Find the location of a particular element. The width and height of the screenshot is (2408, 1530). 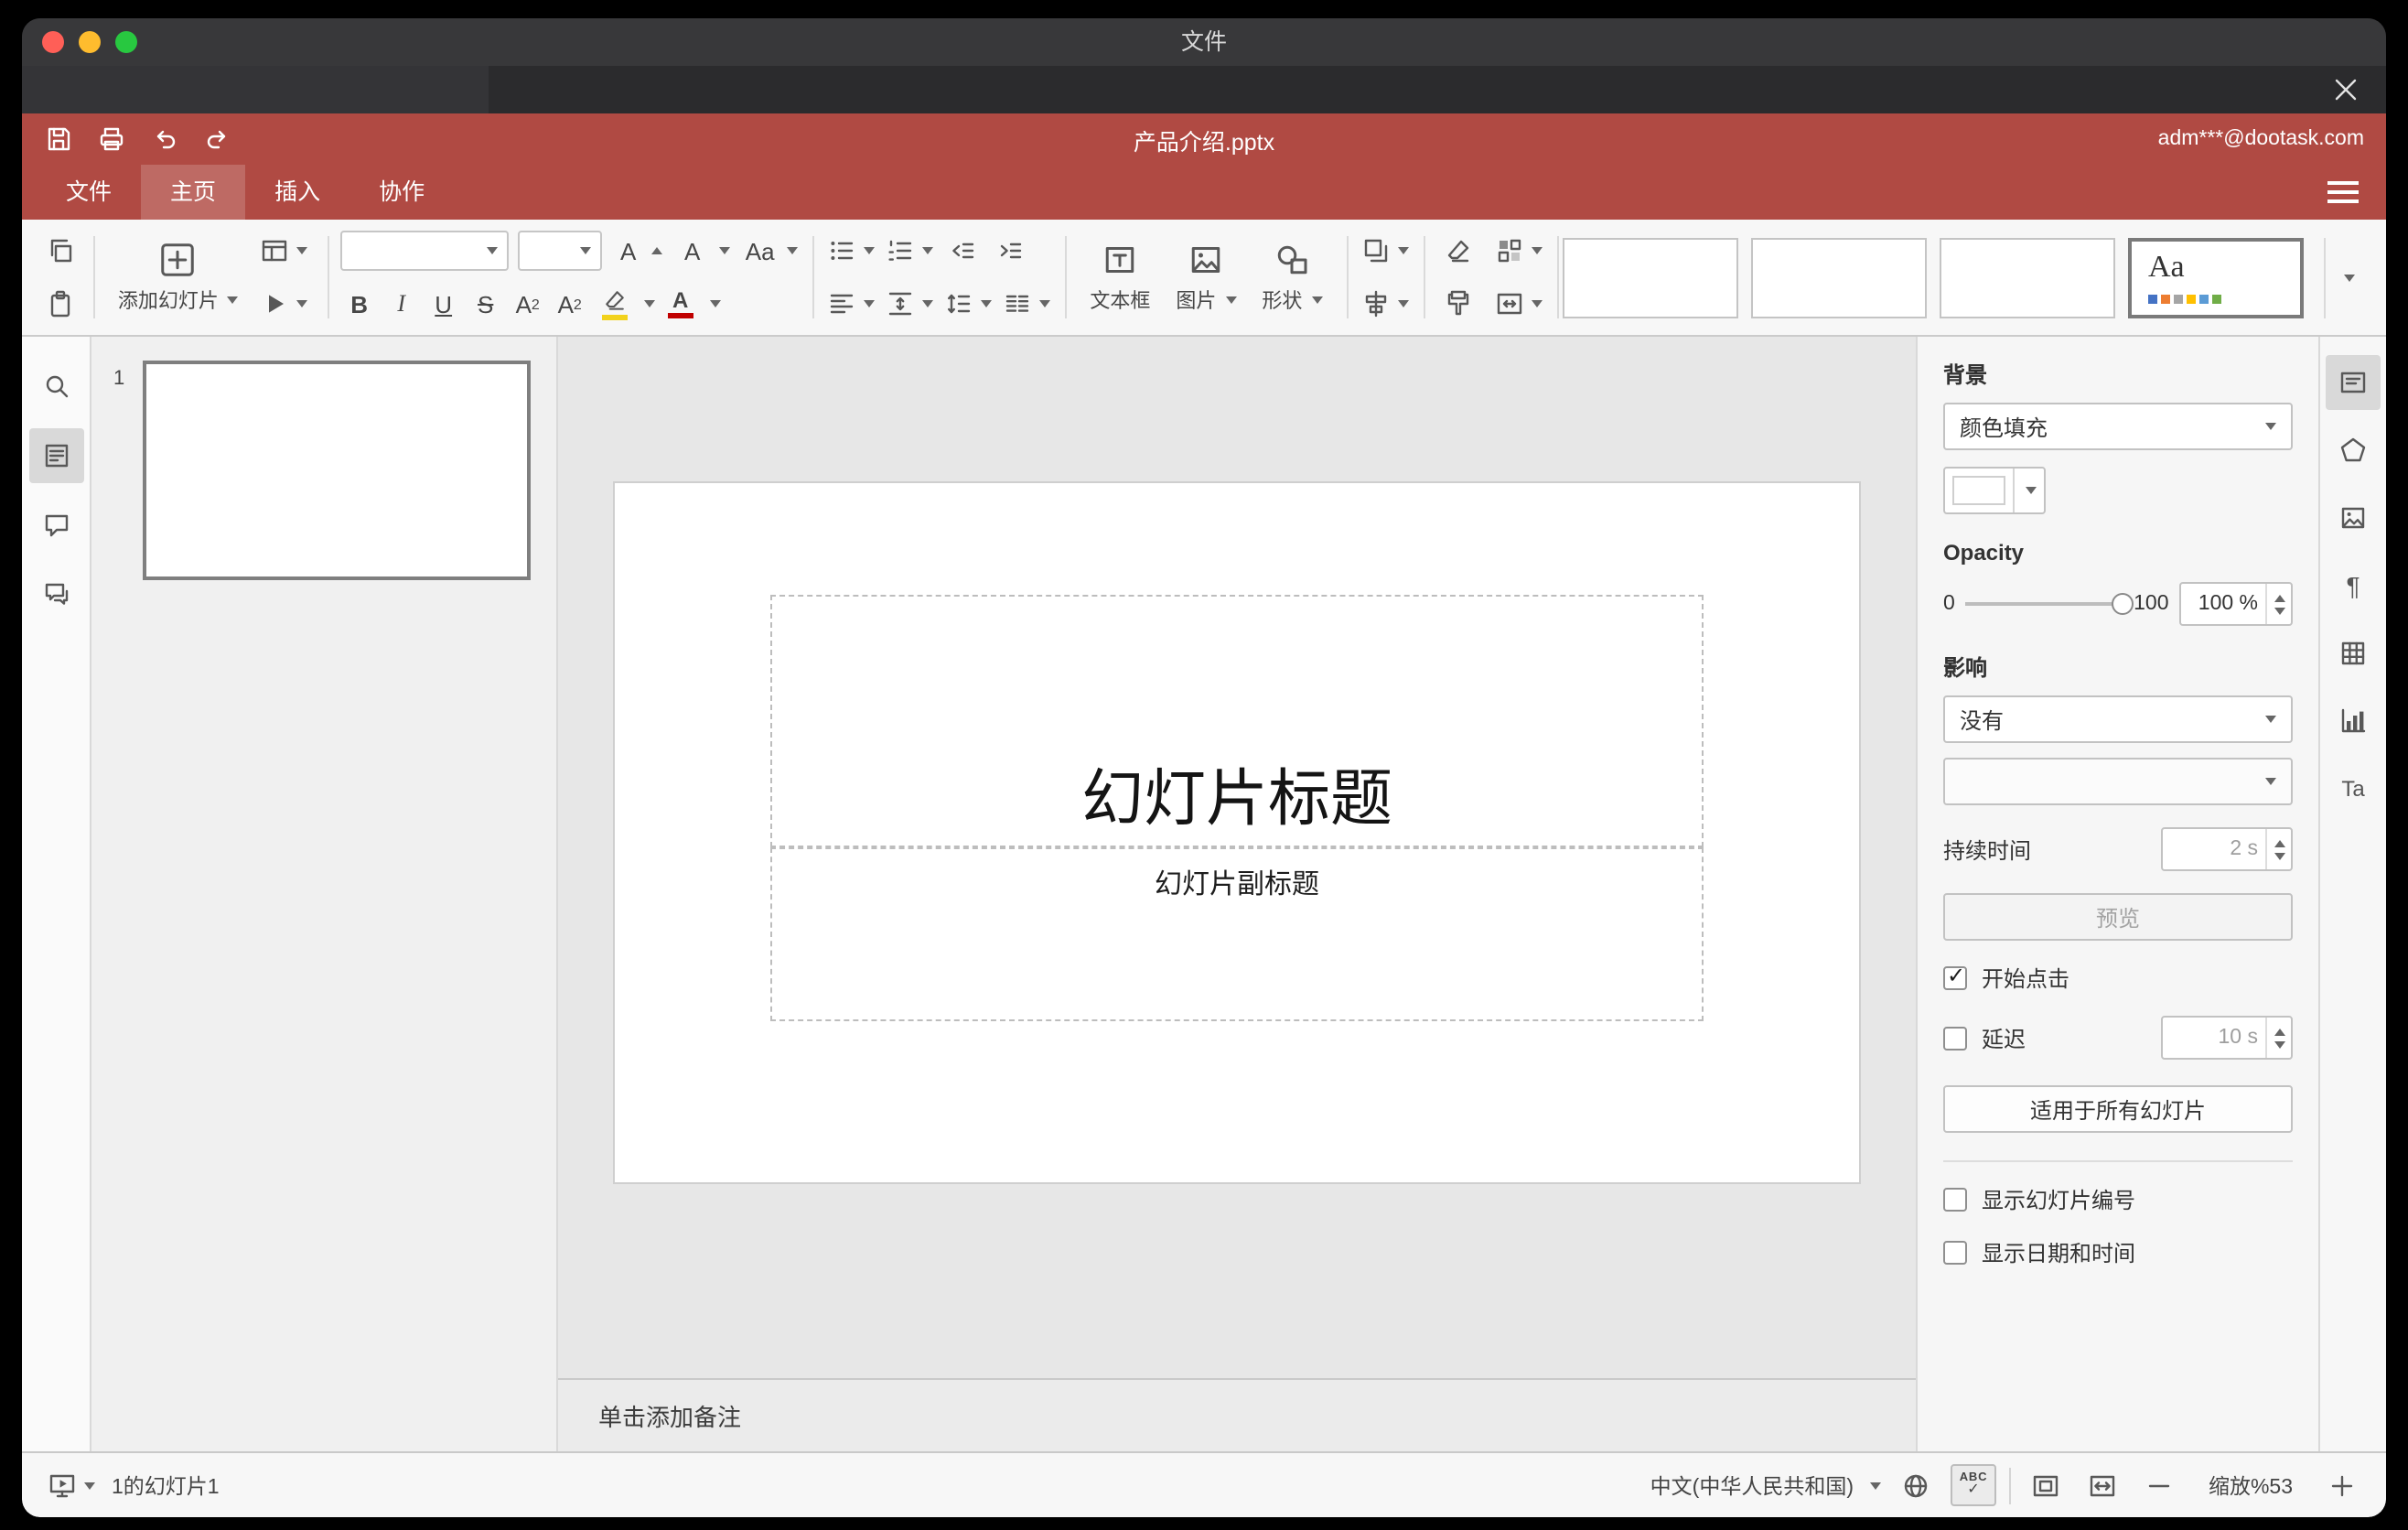

show-date-time-checkbox is located at coordinates (1955, 1253).